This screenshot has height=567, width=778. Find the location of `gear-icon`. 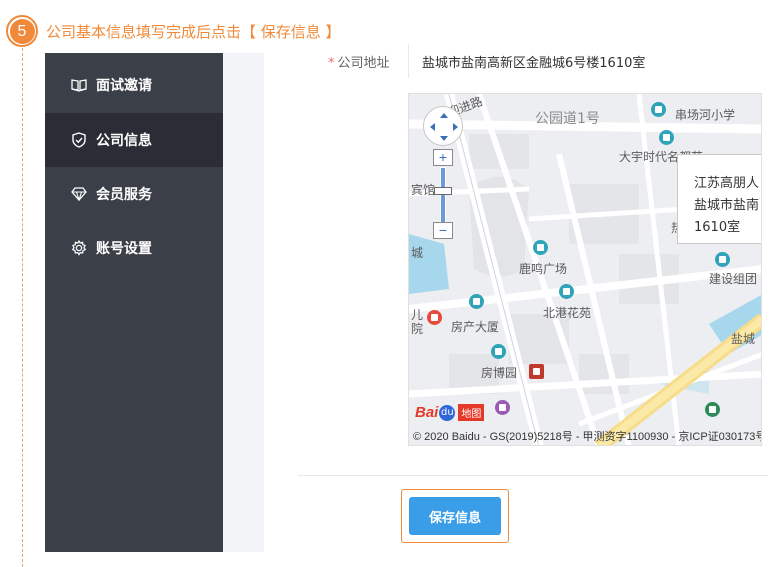

gear-icon is located at coordinates (79, 248).